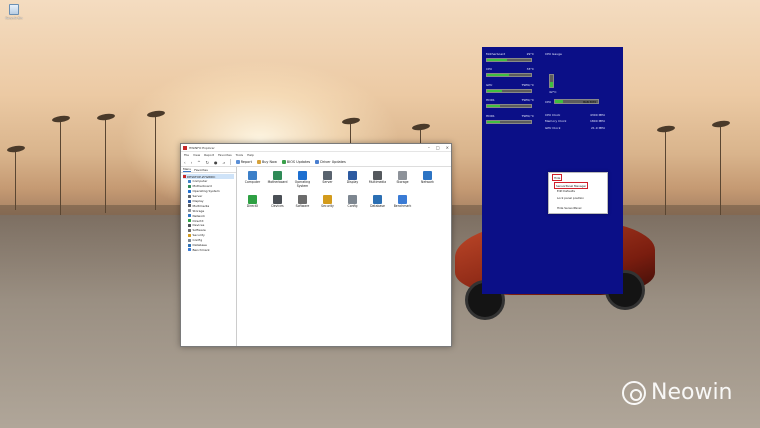  What do you see at coordinates (571, 185) in the screenshot?
I see `context-item-sensorpanel-manager: SensorPanel Manager` at bounding box center [571, 185].